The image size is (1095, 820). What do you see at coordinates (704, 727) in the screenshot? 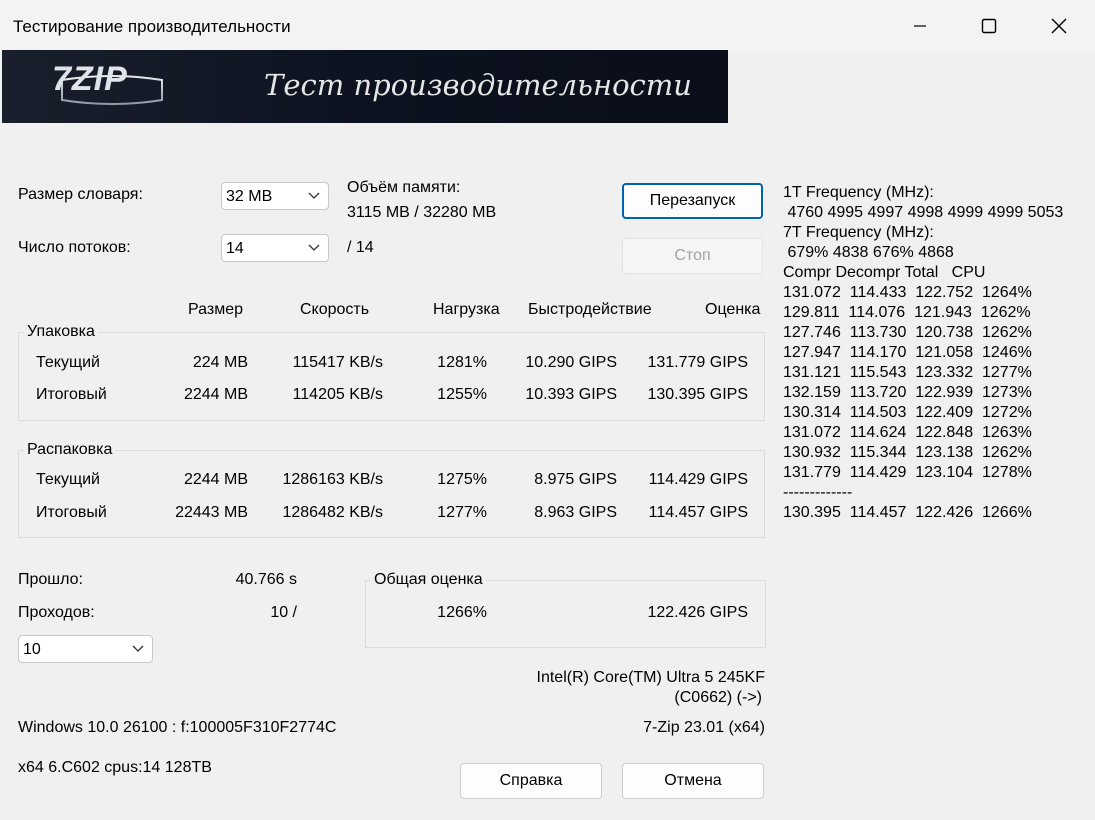
I see `version-info: 7-Zip 23.01 (x64)` at bounding box center [704, 727].